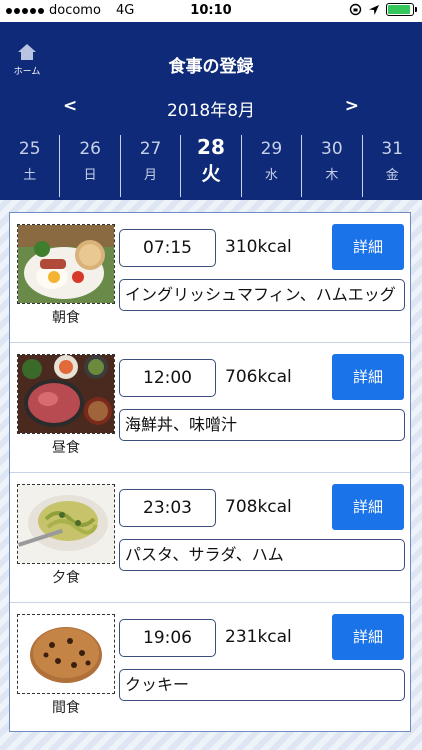 The height and width of the screenshot is (750, 422). I want to click on day-number: 28, so click(211, 147).